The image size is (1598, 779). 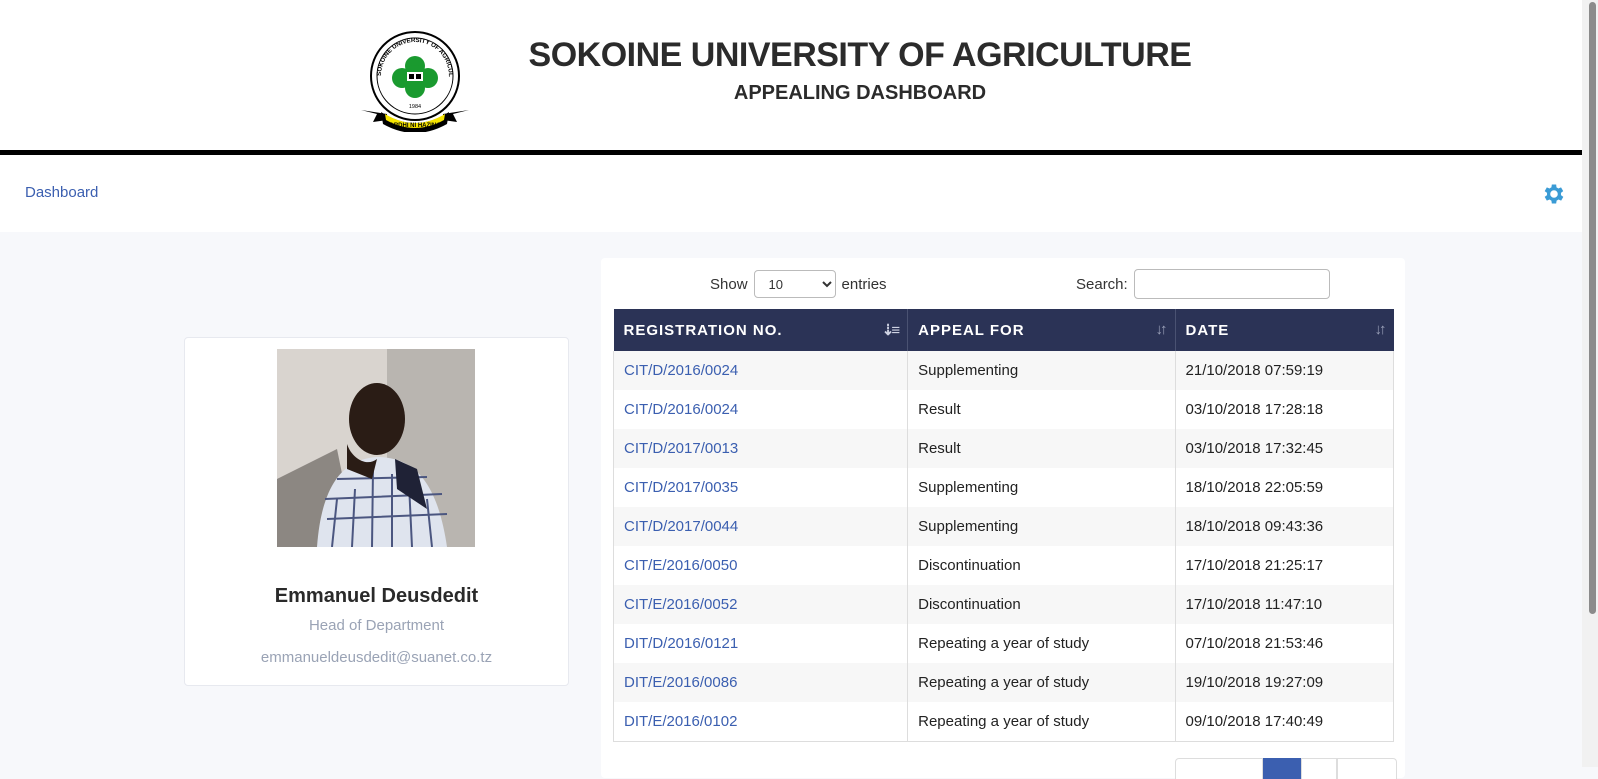 I want to click on entries-label: entries, so click(x=864, y=284).